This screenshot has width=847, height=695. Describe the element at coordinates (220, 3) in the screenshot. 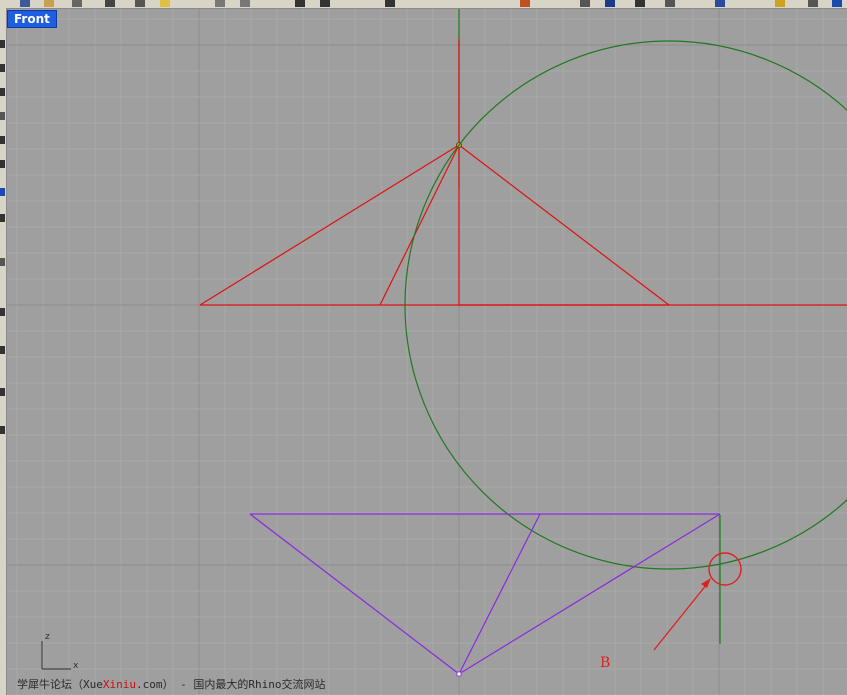

I see `pan-icon` at that location.